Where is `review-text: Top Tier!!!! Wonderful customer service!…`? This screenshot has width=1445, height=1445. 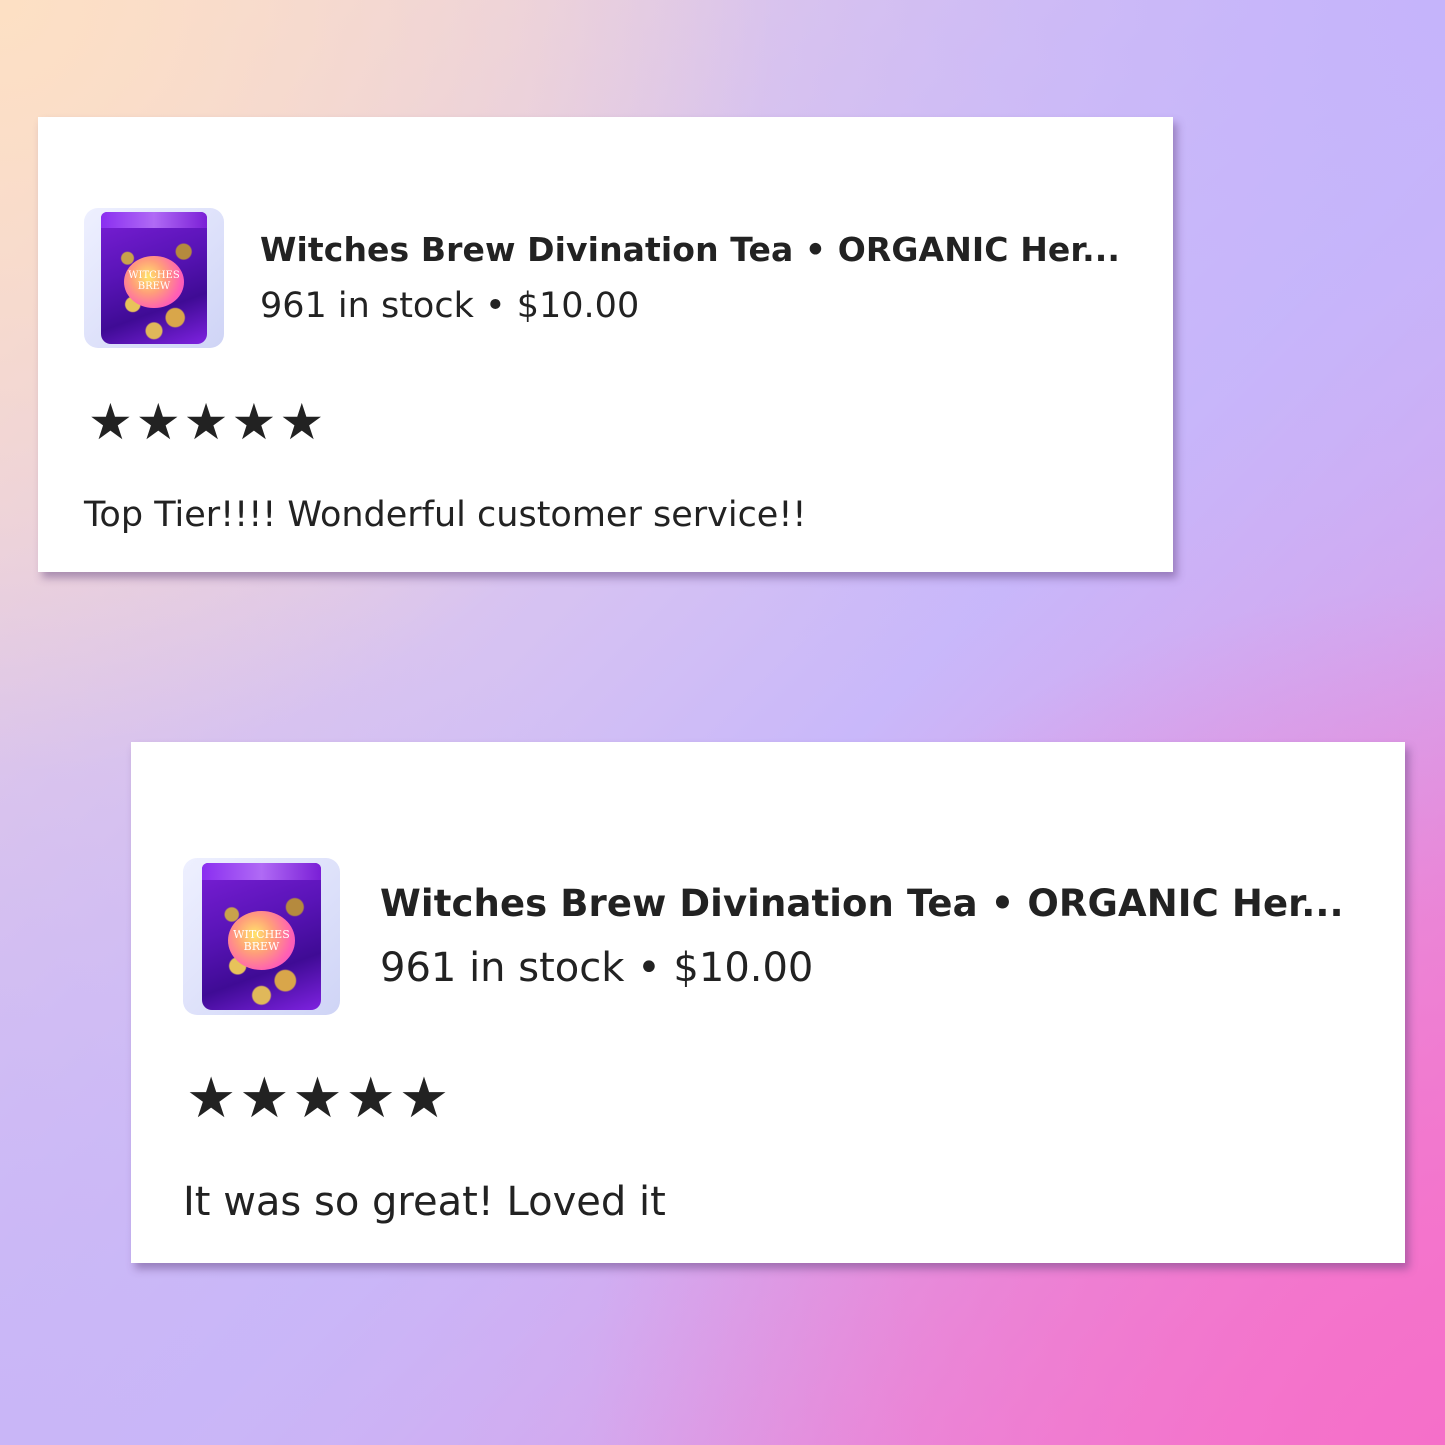 review-text: Top Tier!!!! Wonderful customer service!… is located at coordinates (445, 515).